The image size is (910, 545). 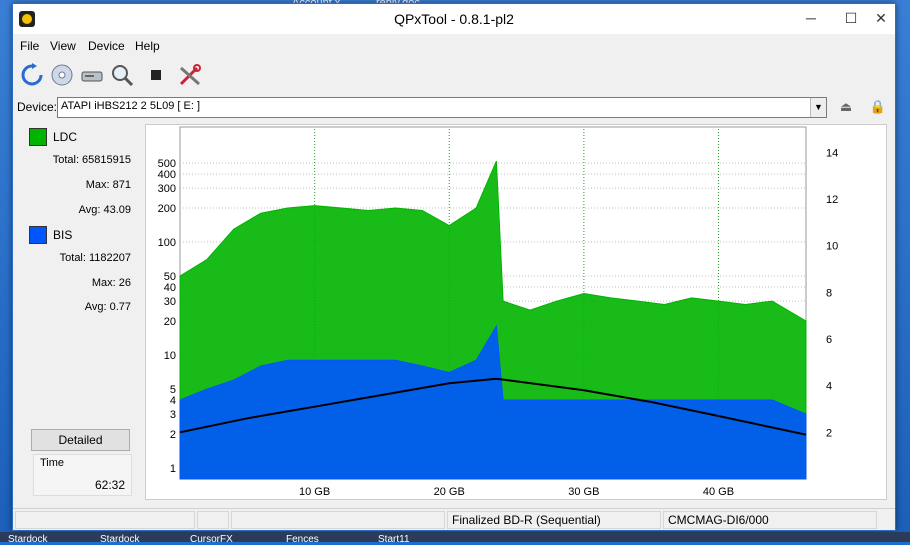 What do you see at coordinates (167, 175) in the screenshot?
I see `left-y-tick-label: 400` at bounding box center [167, 175].